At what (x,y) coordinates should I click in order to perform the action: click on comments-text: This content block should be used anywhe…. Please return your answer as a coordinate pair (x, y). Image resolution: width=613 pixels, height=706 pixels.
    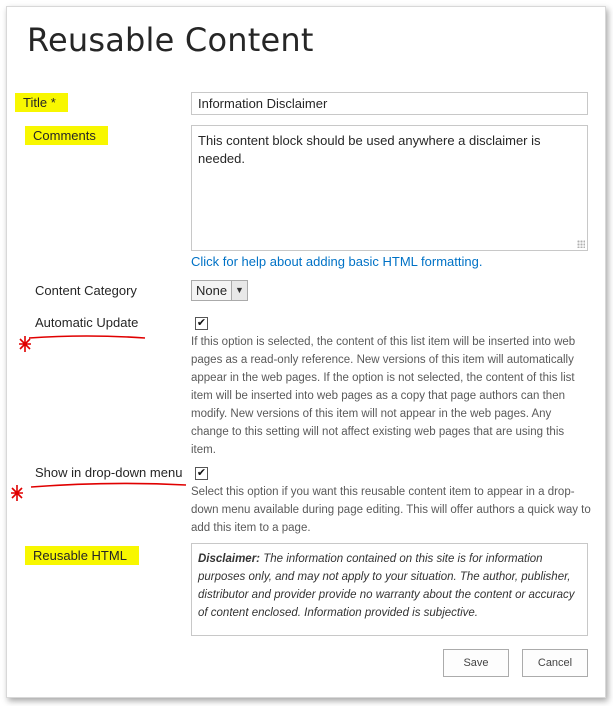
    Looking at the image, I should click on (369, 149).